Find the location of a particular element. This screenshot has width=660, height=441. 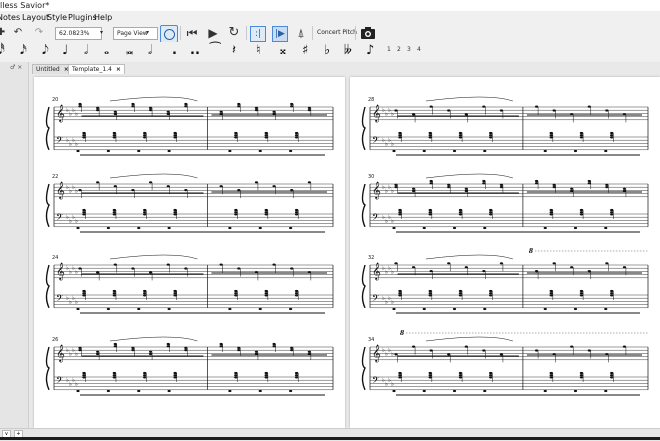

view-mode-select: Page View is located at coordinates (135, 33).